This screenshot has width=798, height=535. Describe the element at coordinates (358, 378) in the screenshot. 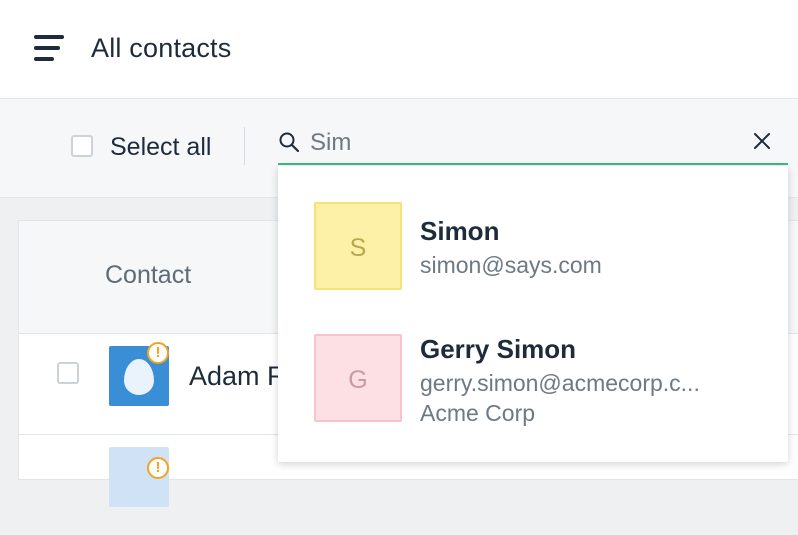

I see `avatar: G` at that location.